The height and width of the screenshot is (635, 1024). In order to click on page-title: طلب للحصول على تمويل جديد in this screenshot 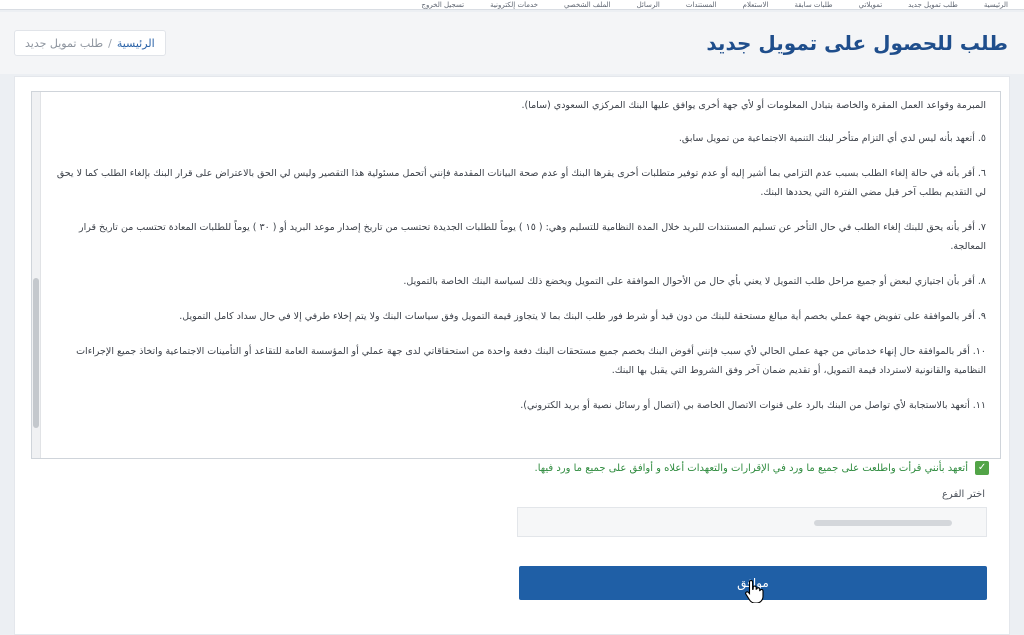, I will do `click(857, 43)`.